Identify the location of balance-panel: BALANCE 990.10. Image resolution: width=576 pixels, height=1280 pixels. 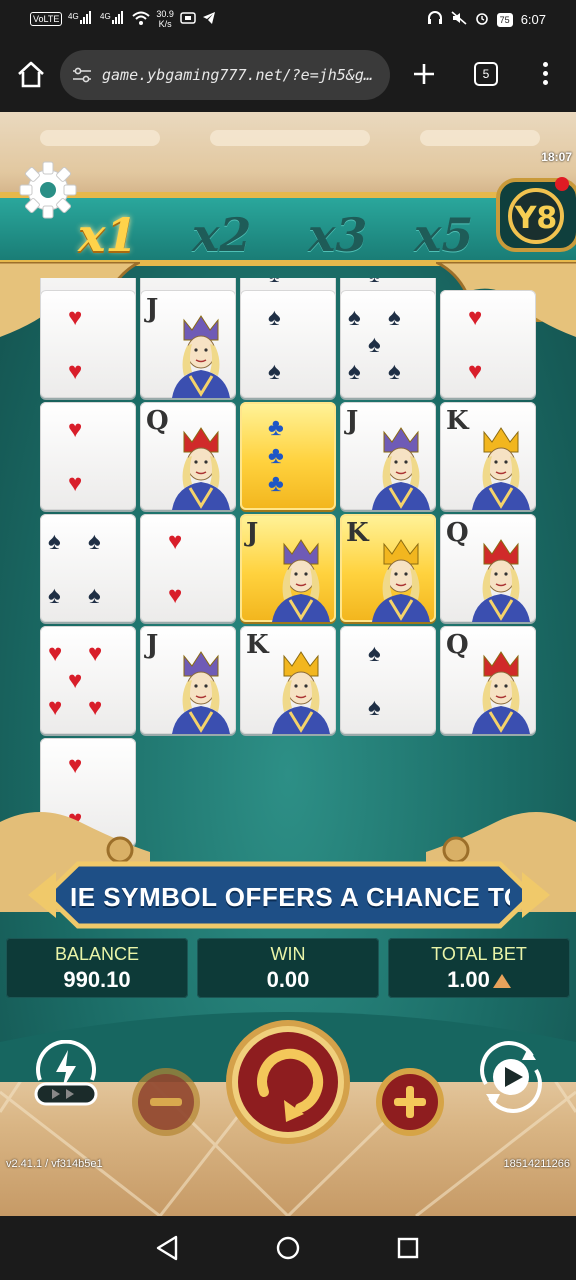
(97, 968).